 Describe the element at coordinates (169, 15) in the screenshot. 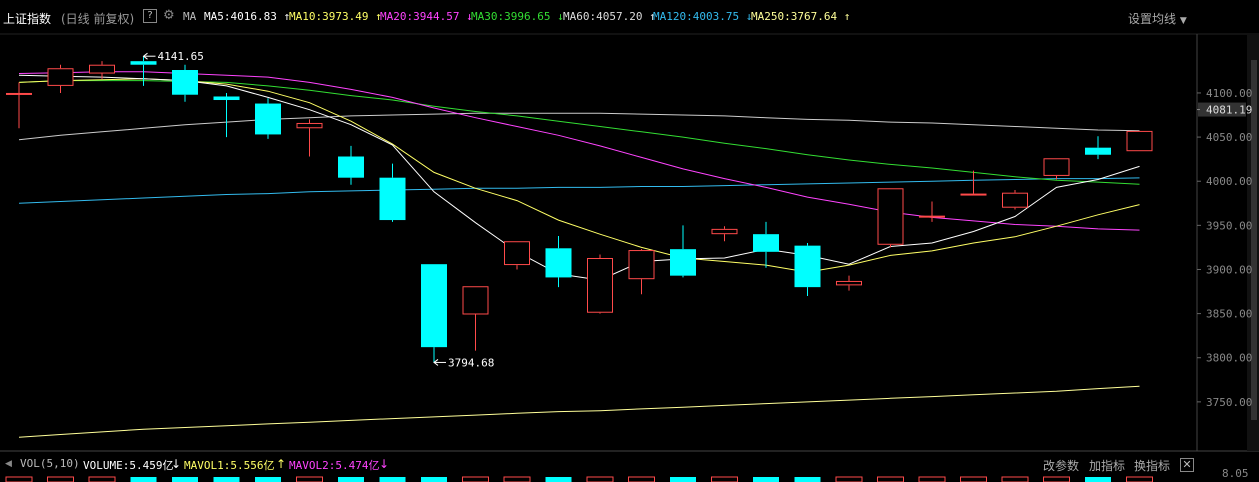

I see `gear-icon: ⚙` at that location.